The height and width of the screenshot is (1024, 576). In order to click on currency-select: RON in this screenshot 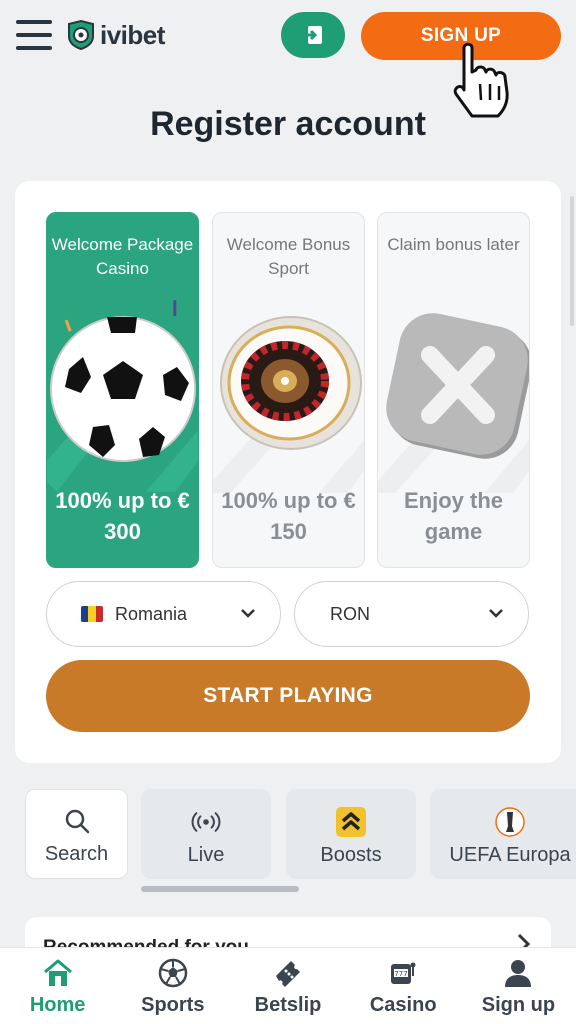, I will do `click(411, 614)`.